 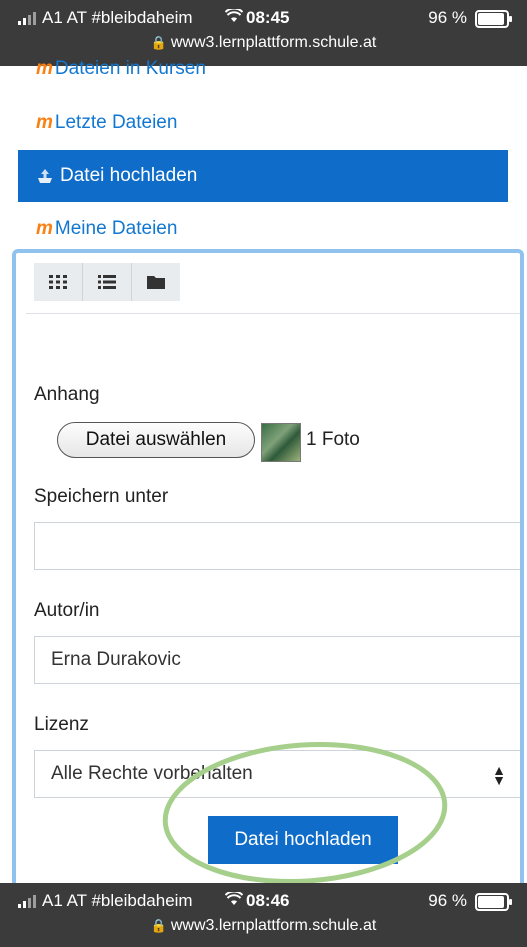 I want to click on grid-view-button, so click(x=58, y=282).